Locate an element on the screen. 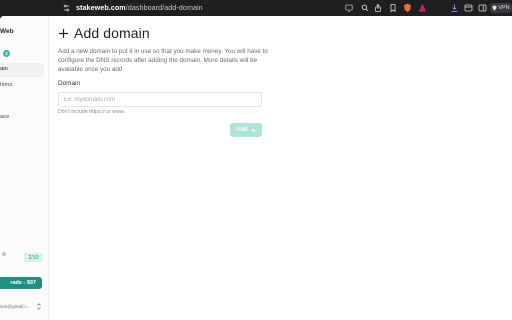 The image size is (512, 320). vpn-button: VPN is located at coordinates (501, 8).